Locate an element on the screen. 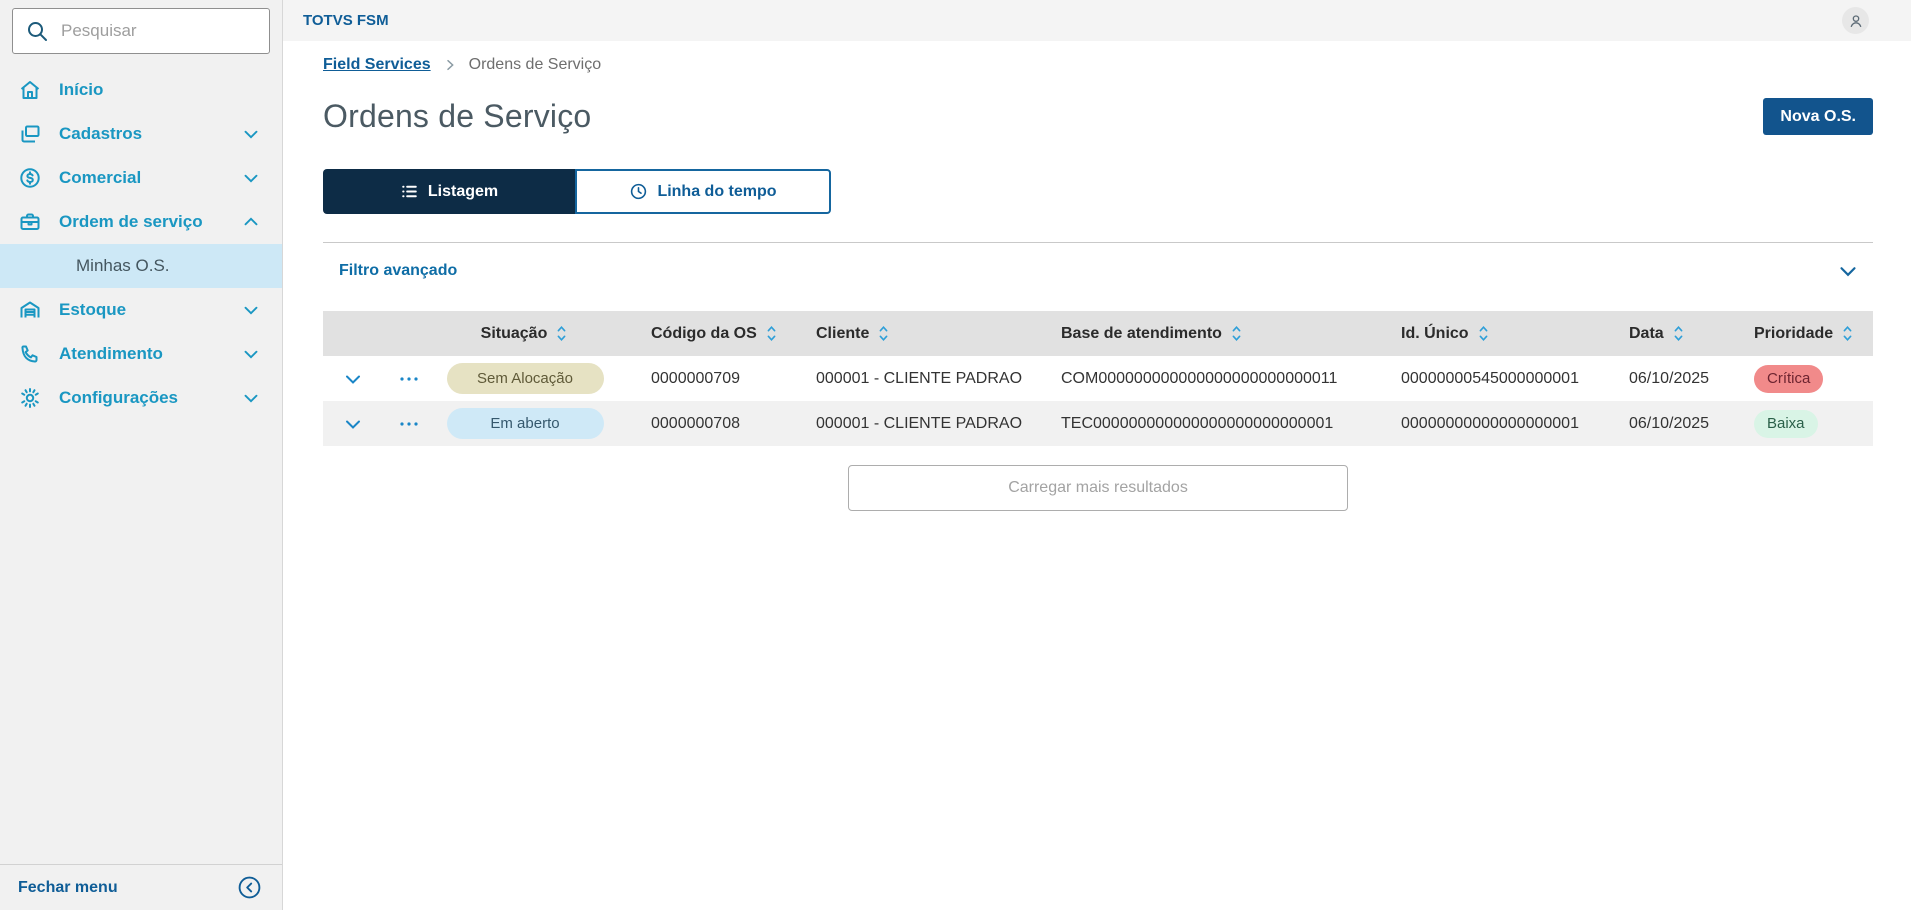  cell-id-unico: 00000000000000000001 is located at coordinates (1490, 423).